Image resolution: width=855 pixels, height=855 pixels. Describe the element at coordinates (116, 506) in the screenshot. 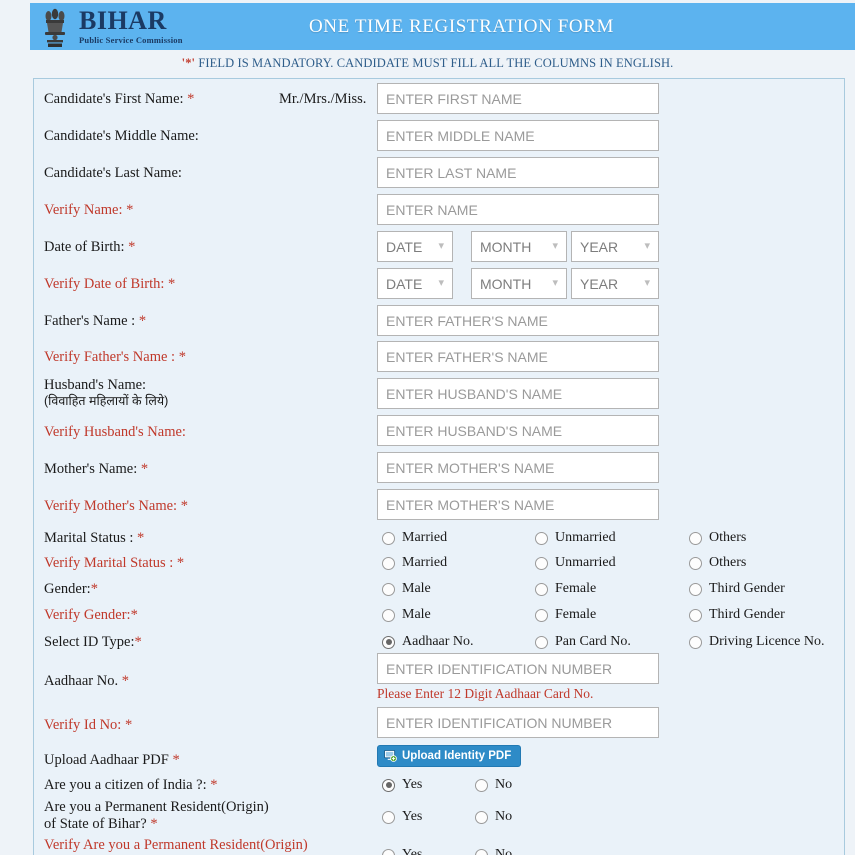

I see `label-verify-mother-name: Verify Mother's Name: *` at that location.